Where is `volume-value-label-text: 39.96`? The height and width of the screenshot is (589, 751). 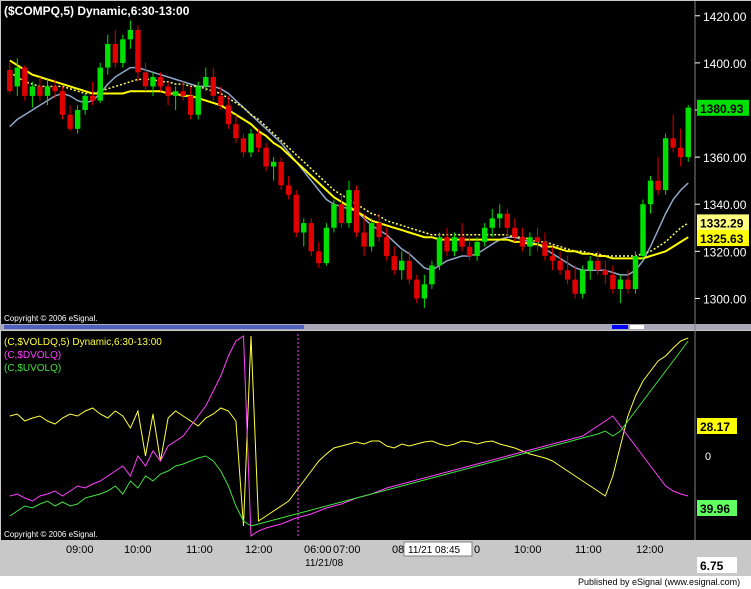 volume-value-label-text: 39.96 is located at coordinates (715, 509).